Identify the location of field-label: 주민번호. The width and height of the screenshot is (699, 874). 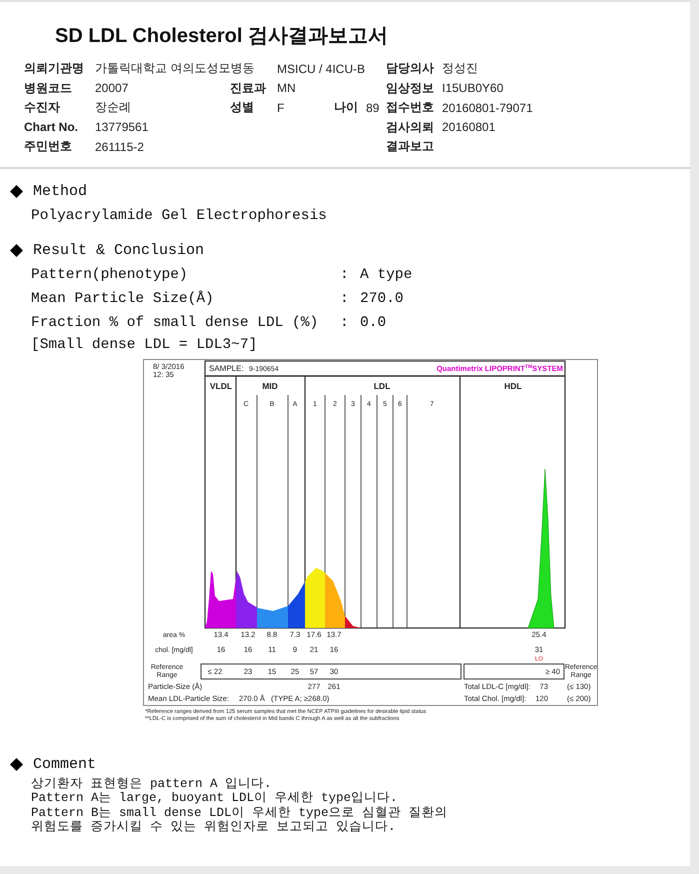
(48, 147).